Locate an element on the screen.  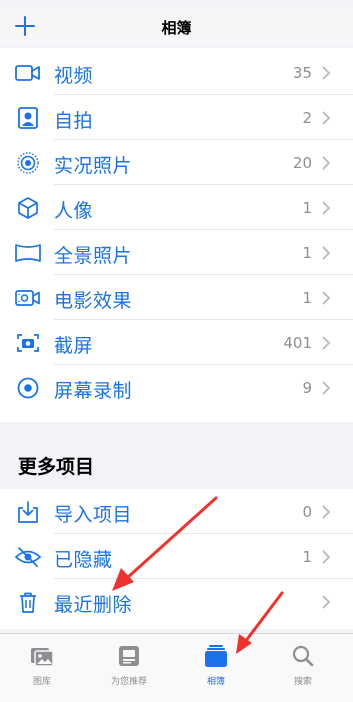
tab-albums: 相簿 is located at coordinates (216, 669).